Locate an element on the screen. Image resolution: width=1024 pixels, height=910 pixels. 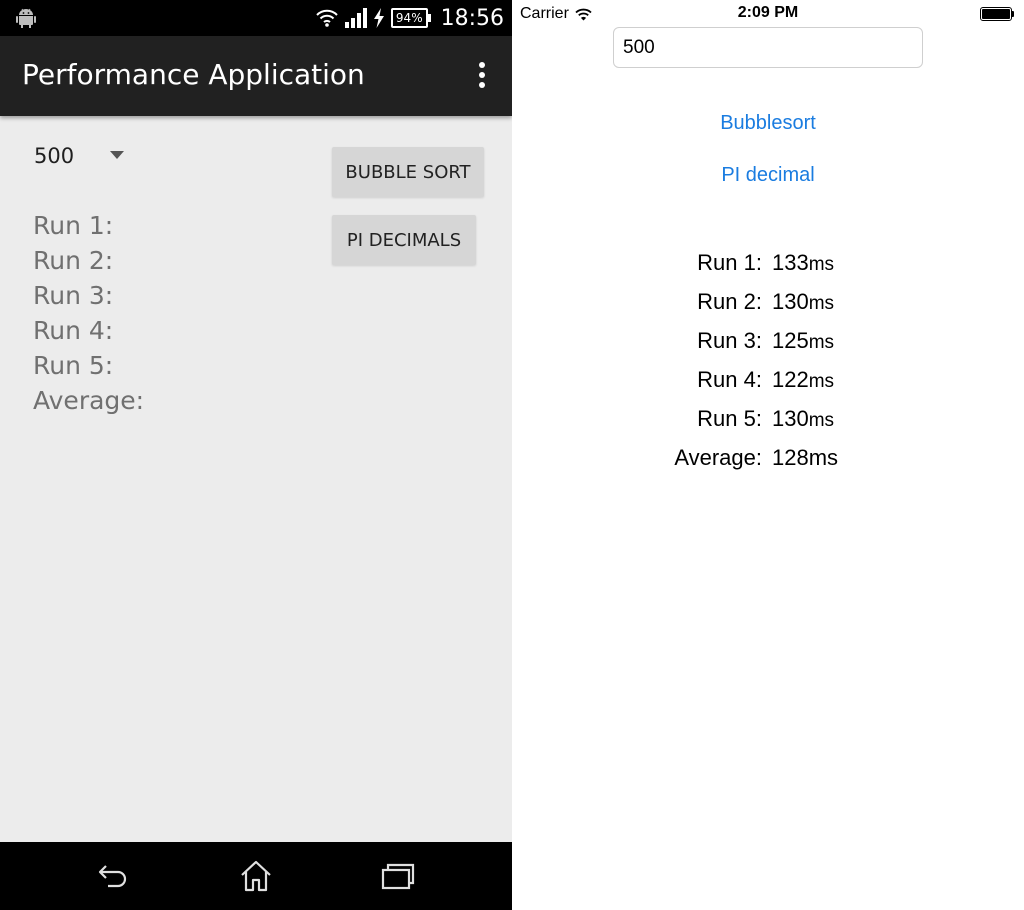
app-bar: Performance Application is located at coordinates (256, 76).